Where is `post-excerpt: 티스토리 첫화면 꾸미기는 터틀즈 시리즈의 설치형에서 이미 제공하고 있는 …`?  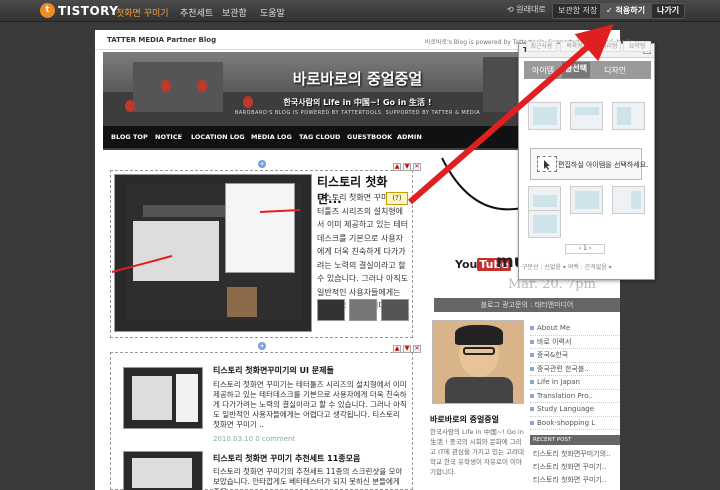 post-excerpt: 티스토리 첫화면 꾸미기는 터틀즈 시리즈의 설치형에서 이미 제공하고 있는 … is located at coordinates (363, 251).